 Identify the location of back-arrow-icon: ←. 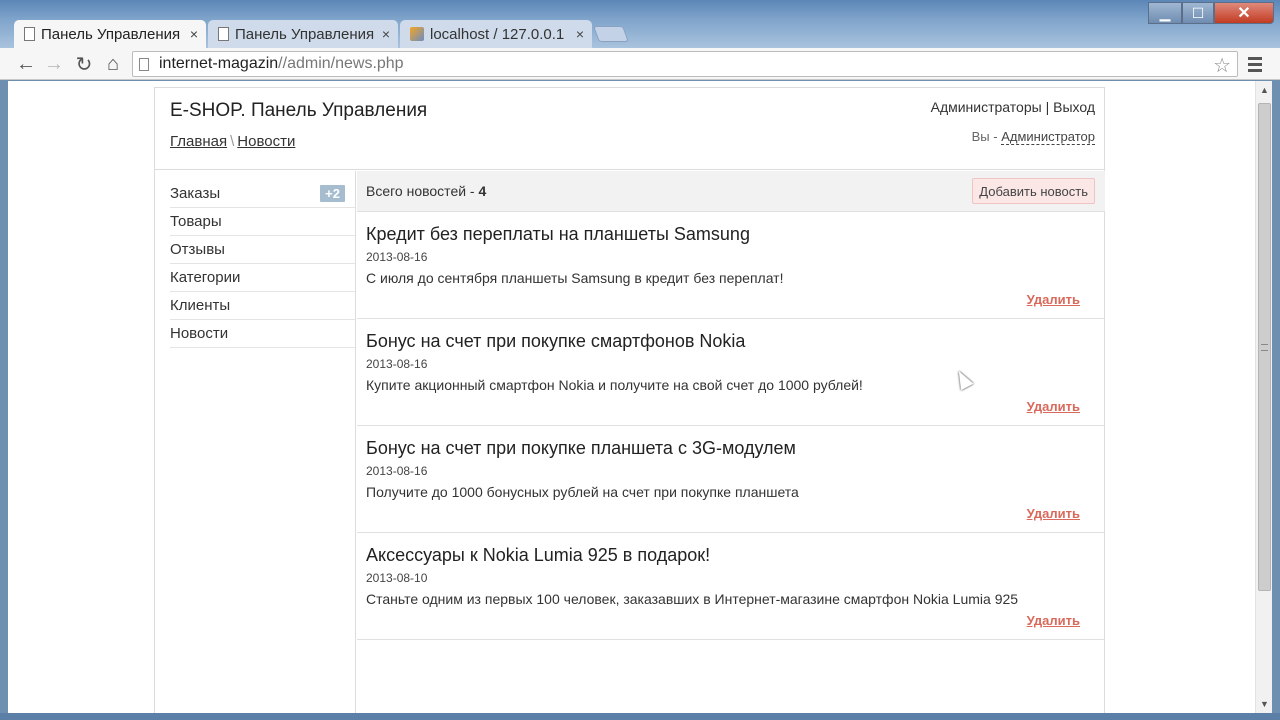
(26, 64).